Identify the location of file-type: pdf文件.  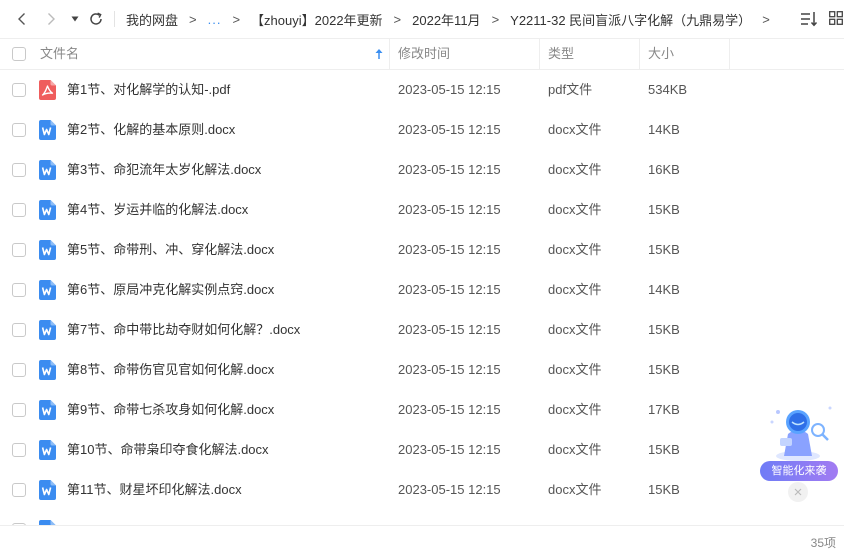
(570, 89).